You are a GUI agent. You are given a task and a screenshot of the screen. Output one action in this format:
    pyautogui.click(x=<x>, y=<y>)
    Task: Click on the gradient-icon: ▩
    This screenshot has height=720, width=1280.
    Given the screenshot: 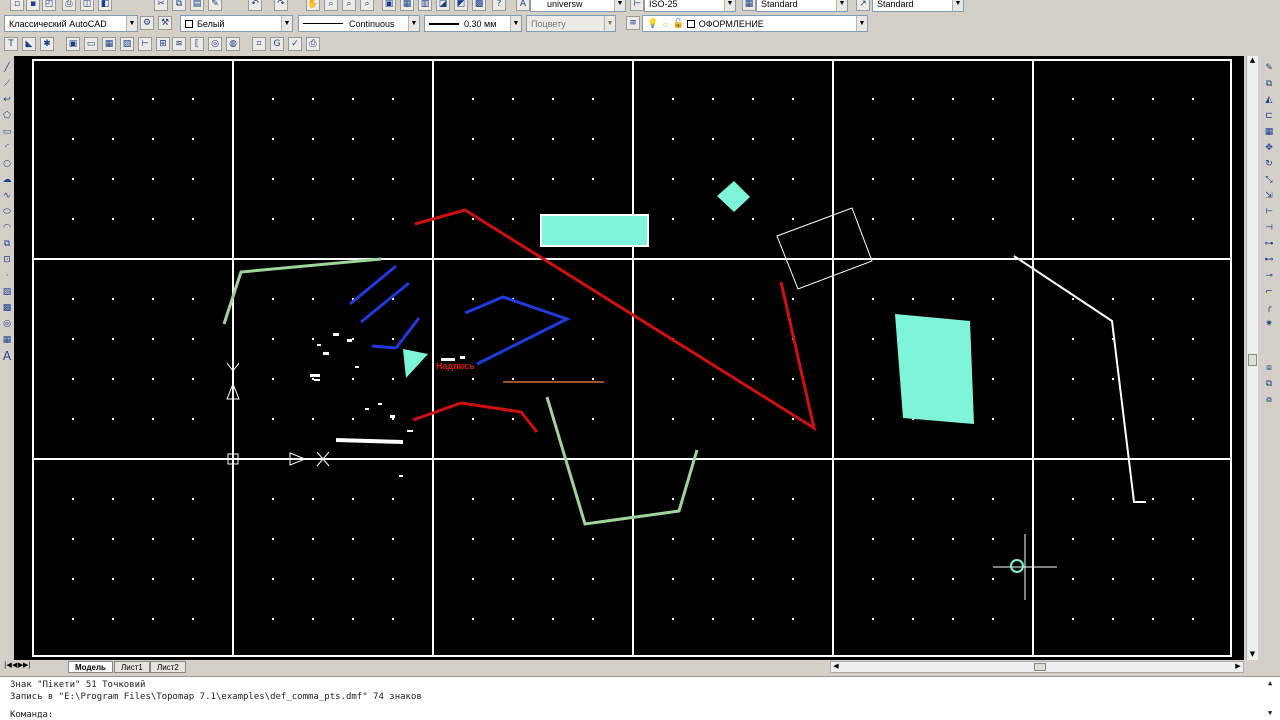 What is the action you would take?
    pyautogui.click(x=7, y=308)
    